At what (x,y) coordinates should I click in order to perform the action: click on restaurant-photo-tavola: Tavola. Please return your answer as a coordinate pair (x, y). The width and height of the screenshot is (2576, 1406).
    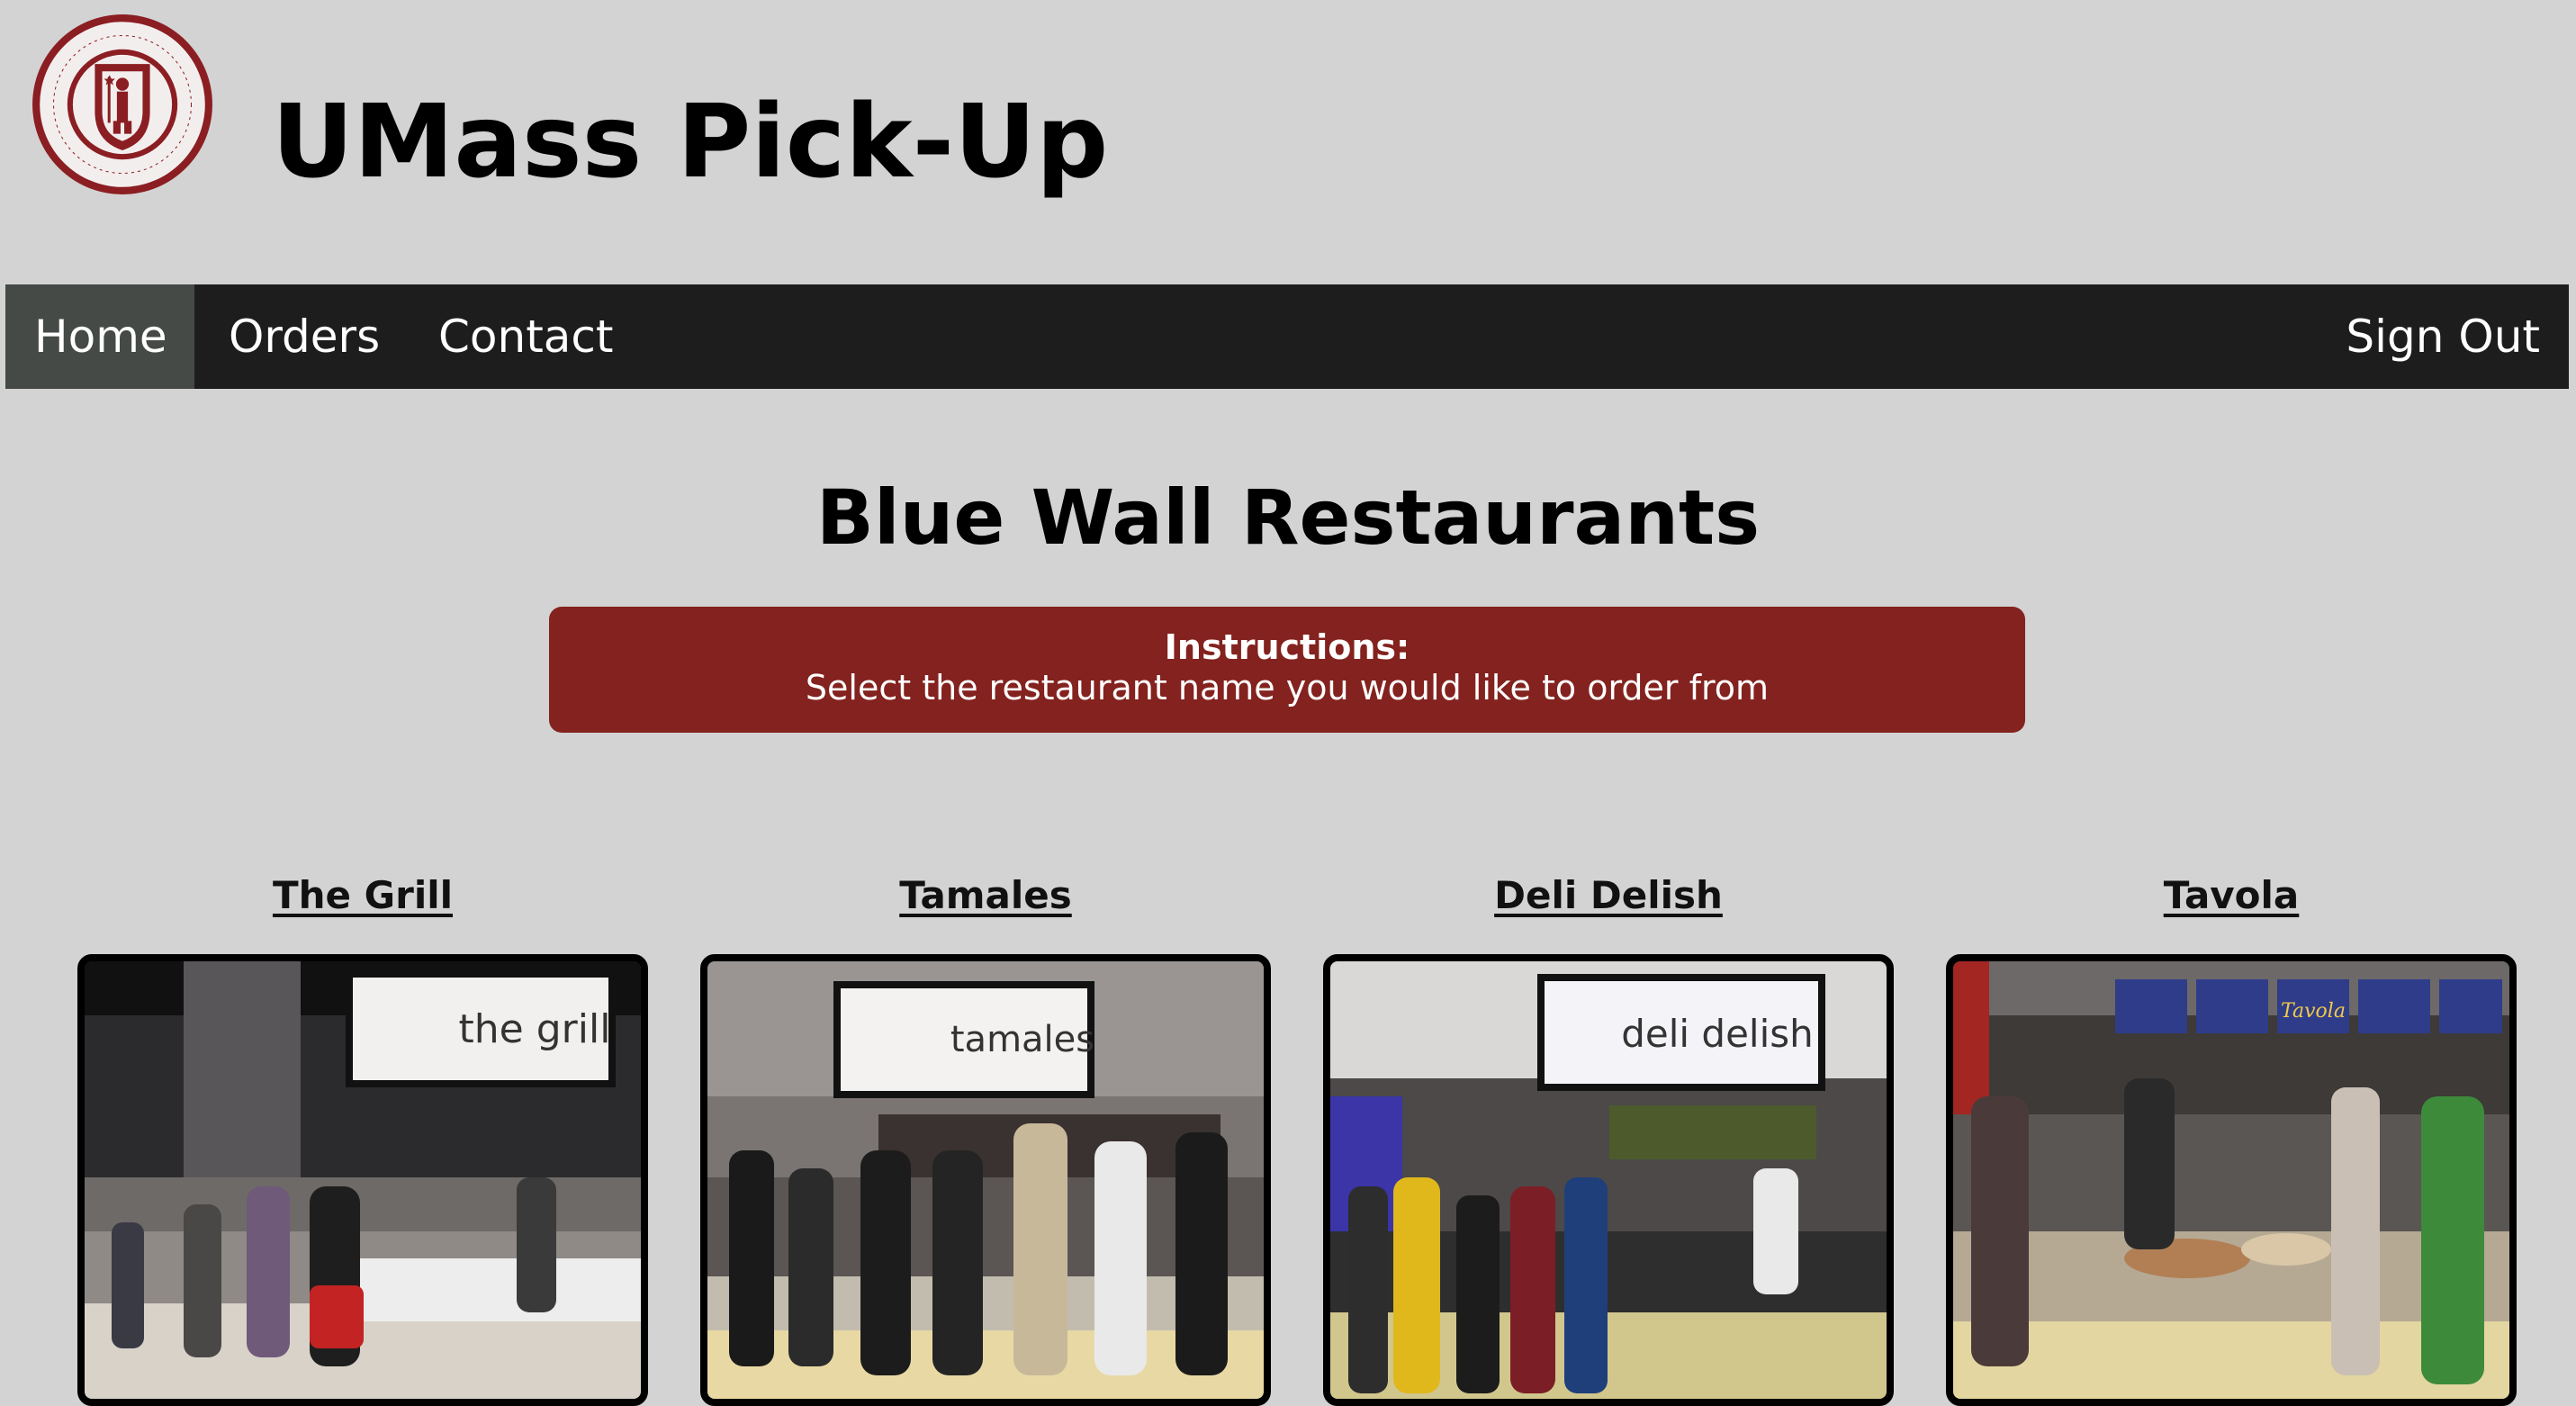
    Looking at the image, I should click on (2231, 1180).